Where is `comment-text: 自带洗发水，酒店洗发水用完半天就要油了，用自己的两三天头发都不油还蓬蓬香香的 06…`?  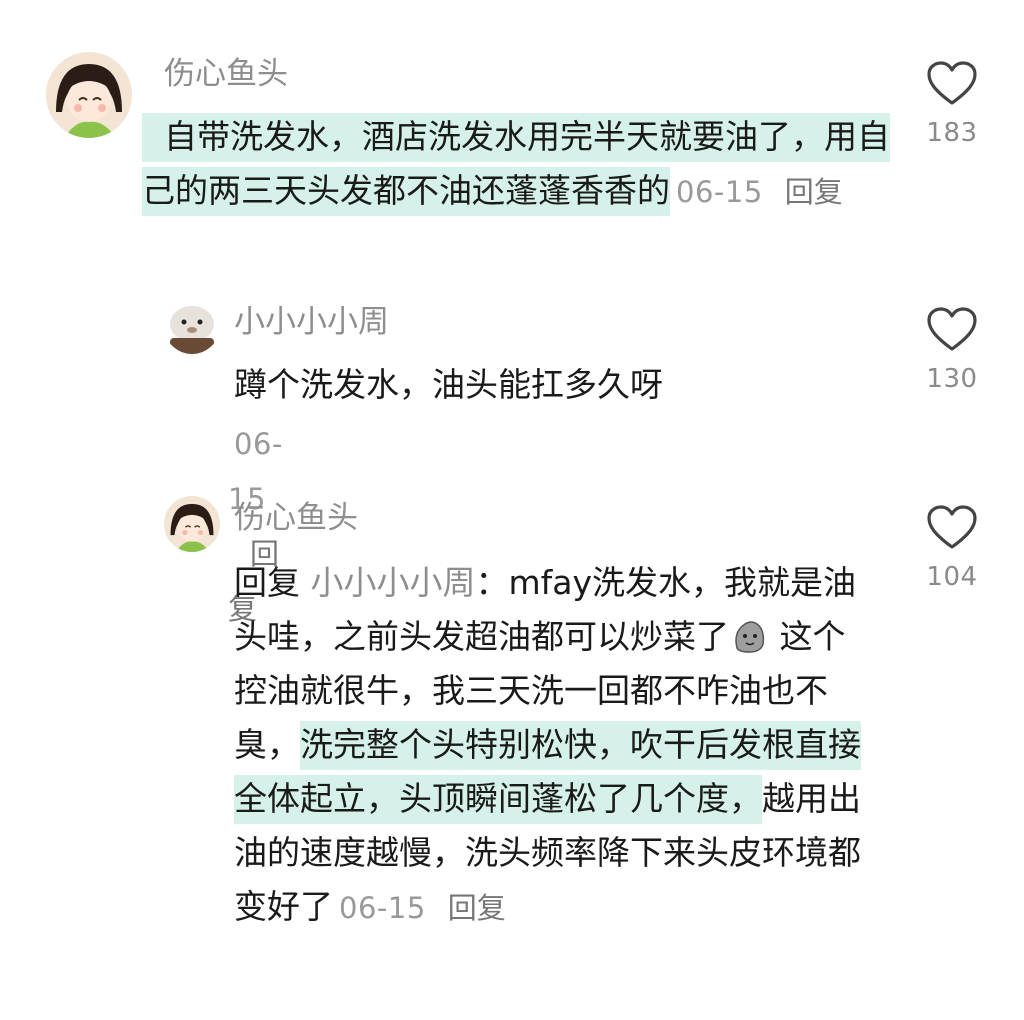 comment-text: 自带洗发水，酒店洗发水用完半天就要油了，用自己的两三天头发都不油还蓬蓬香香的 06… is located at coordinates (522, 164).